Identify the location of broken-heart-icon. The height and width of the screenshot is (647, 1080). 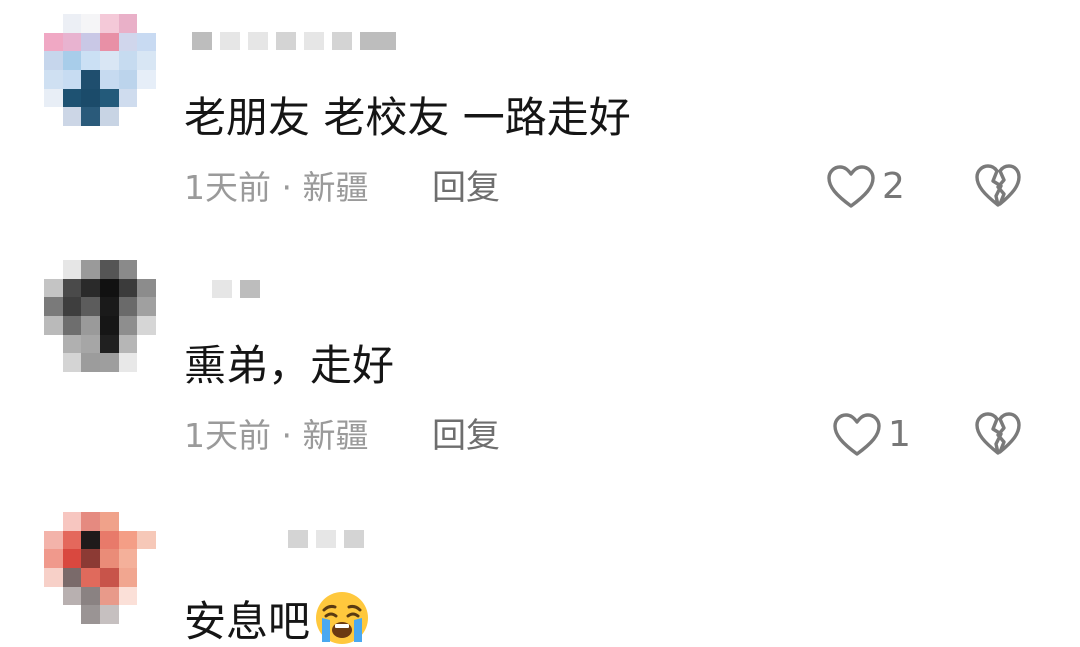
(998, 433).